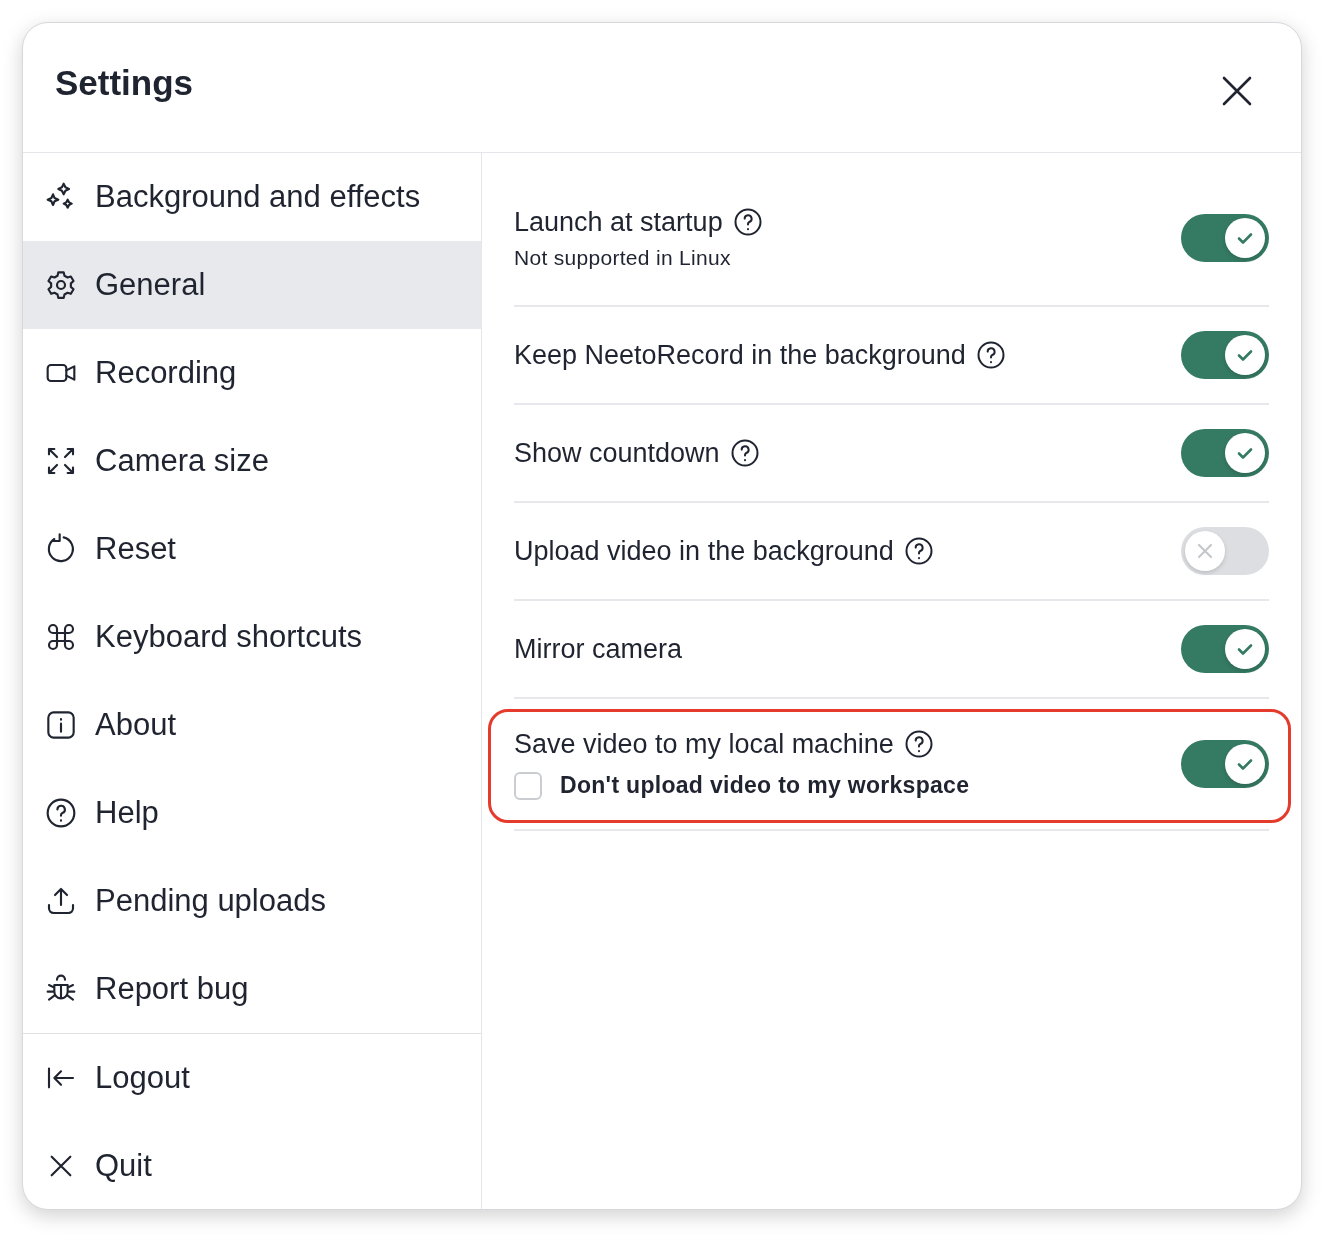 The image size is (1328, 1240). Describe the element at coordinates (252, 285) in the screenshot. I see `sidebar-item: General` at that location.